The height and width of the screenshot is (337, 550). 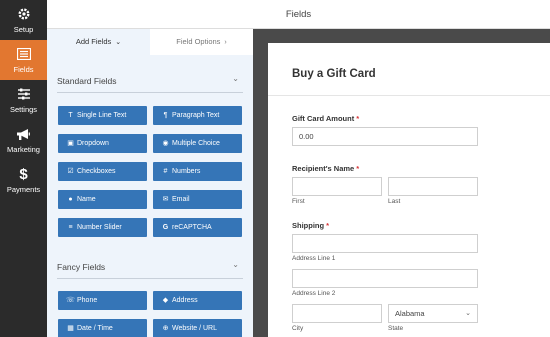 I want to click on address-line-1-sublabel: Address Line 1, so click(x=314, y=258).